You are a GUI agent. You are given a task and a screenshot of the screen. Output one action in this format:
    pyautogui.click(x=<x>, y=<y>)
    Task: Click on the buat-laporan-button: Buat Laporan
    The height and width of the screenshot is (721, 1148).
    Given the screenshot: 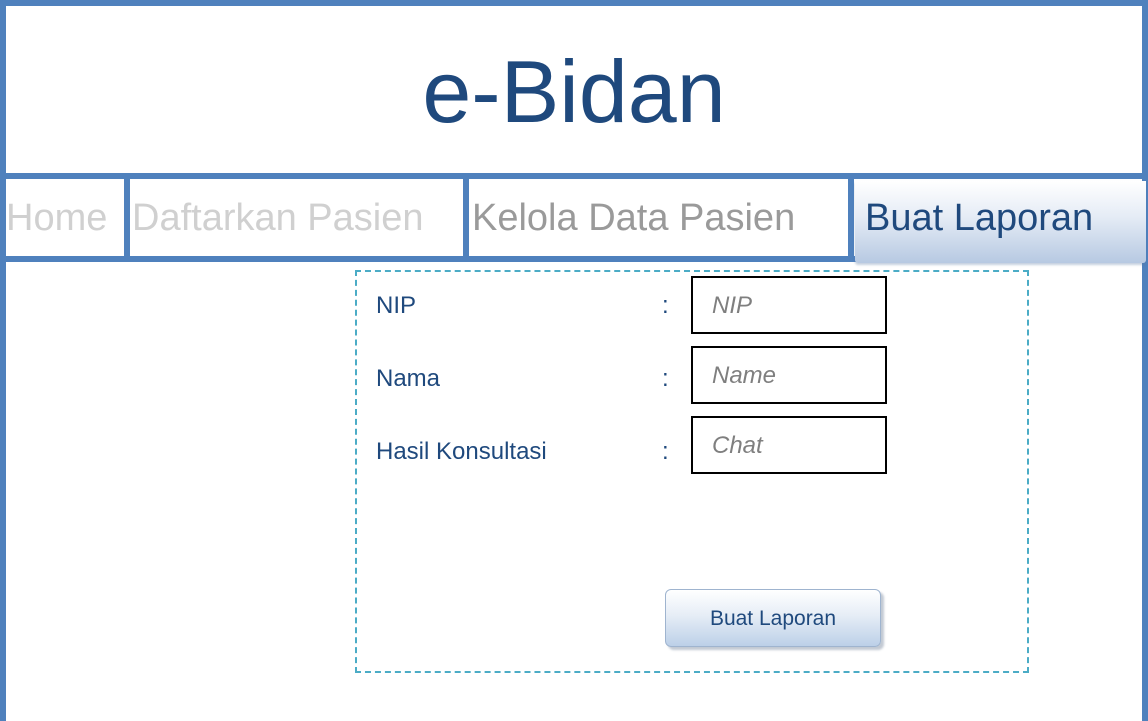 What is the action you would take?
    pyautogui.click(x=773, y=618)
    